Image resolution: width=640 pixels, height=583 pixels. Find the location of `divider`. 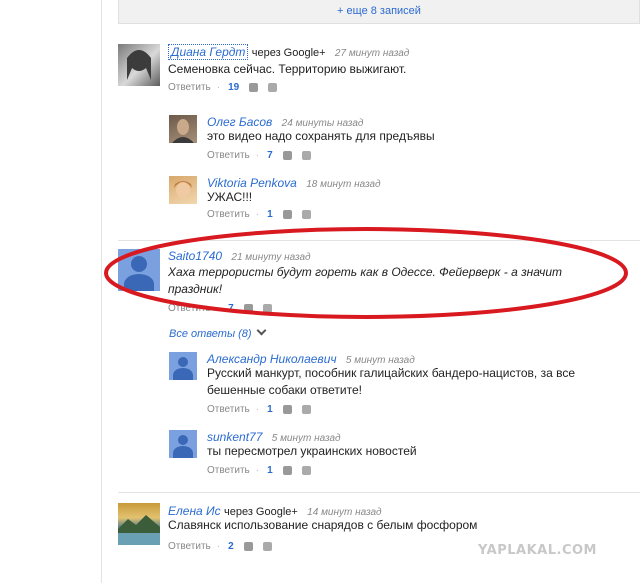

divider is located at coordinates (379, 492).